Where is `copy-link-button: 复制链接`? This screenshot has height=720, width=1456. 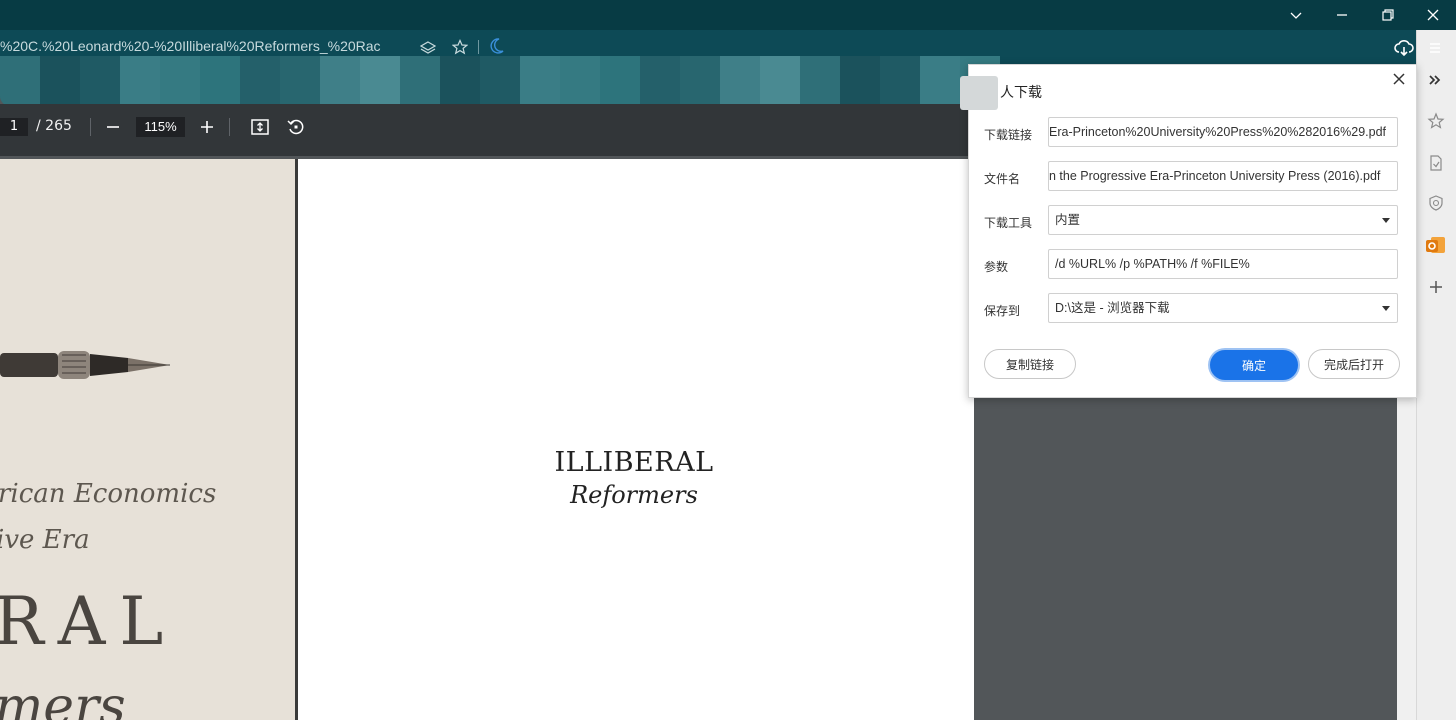 copy-link-button: 复制链接 is located at coordinates (1030, 364).